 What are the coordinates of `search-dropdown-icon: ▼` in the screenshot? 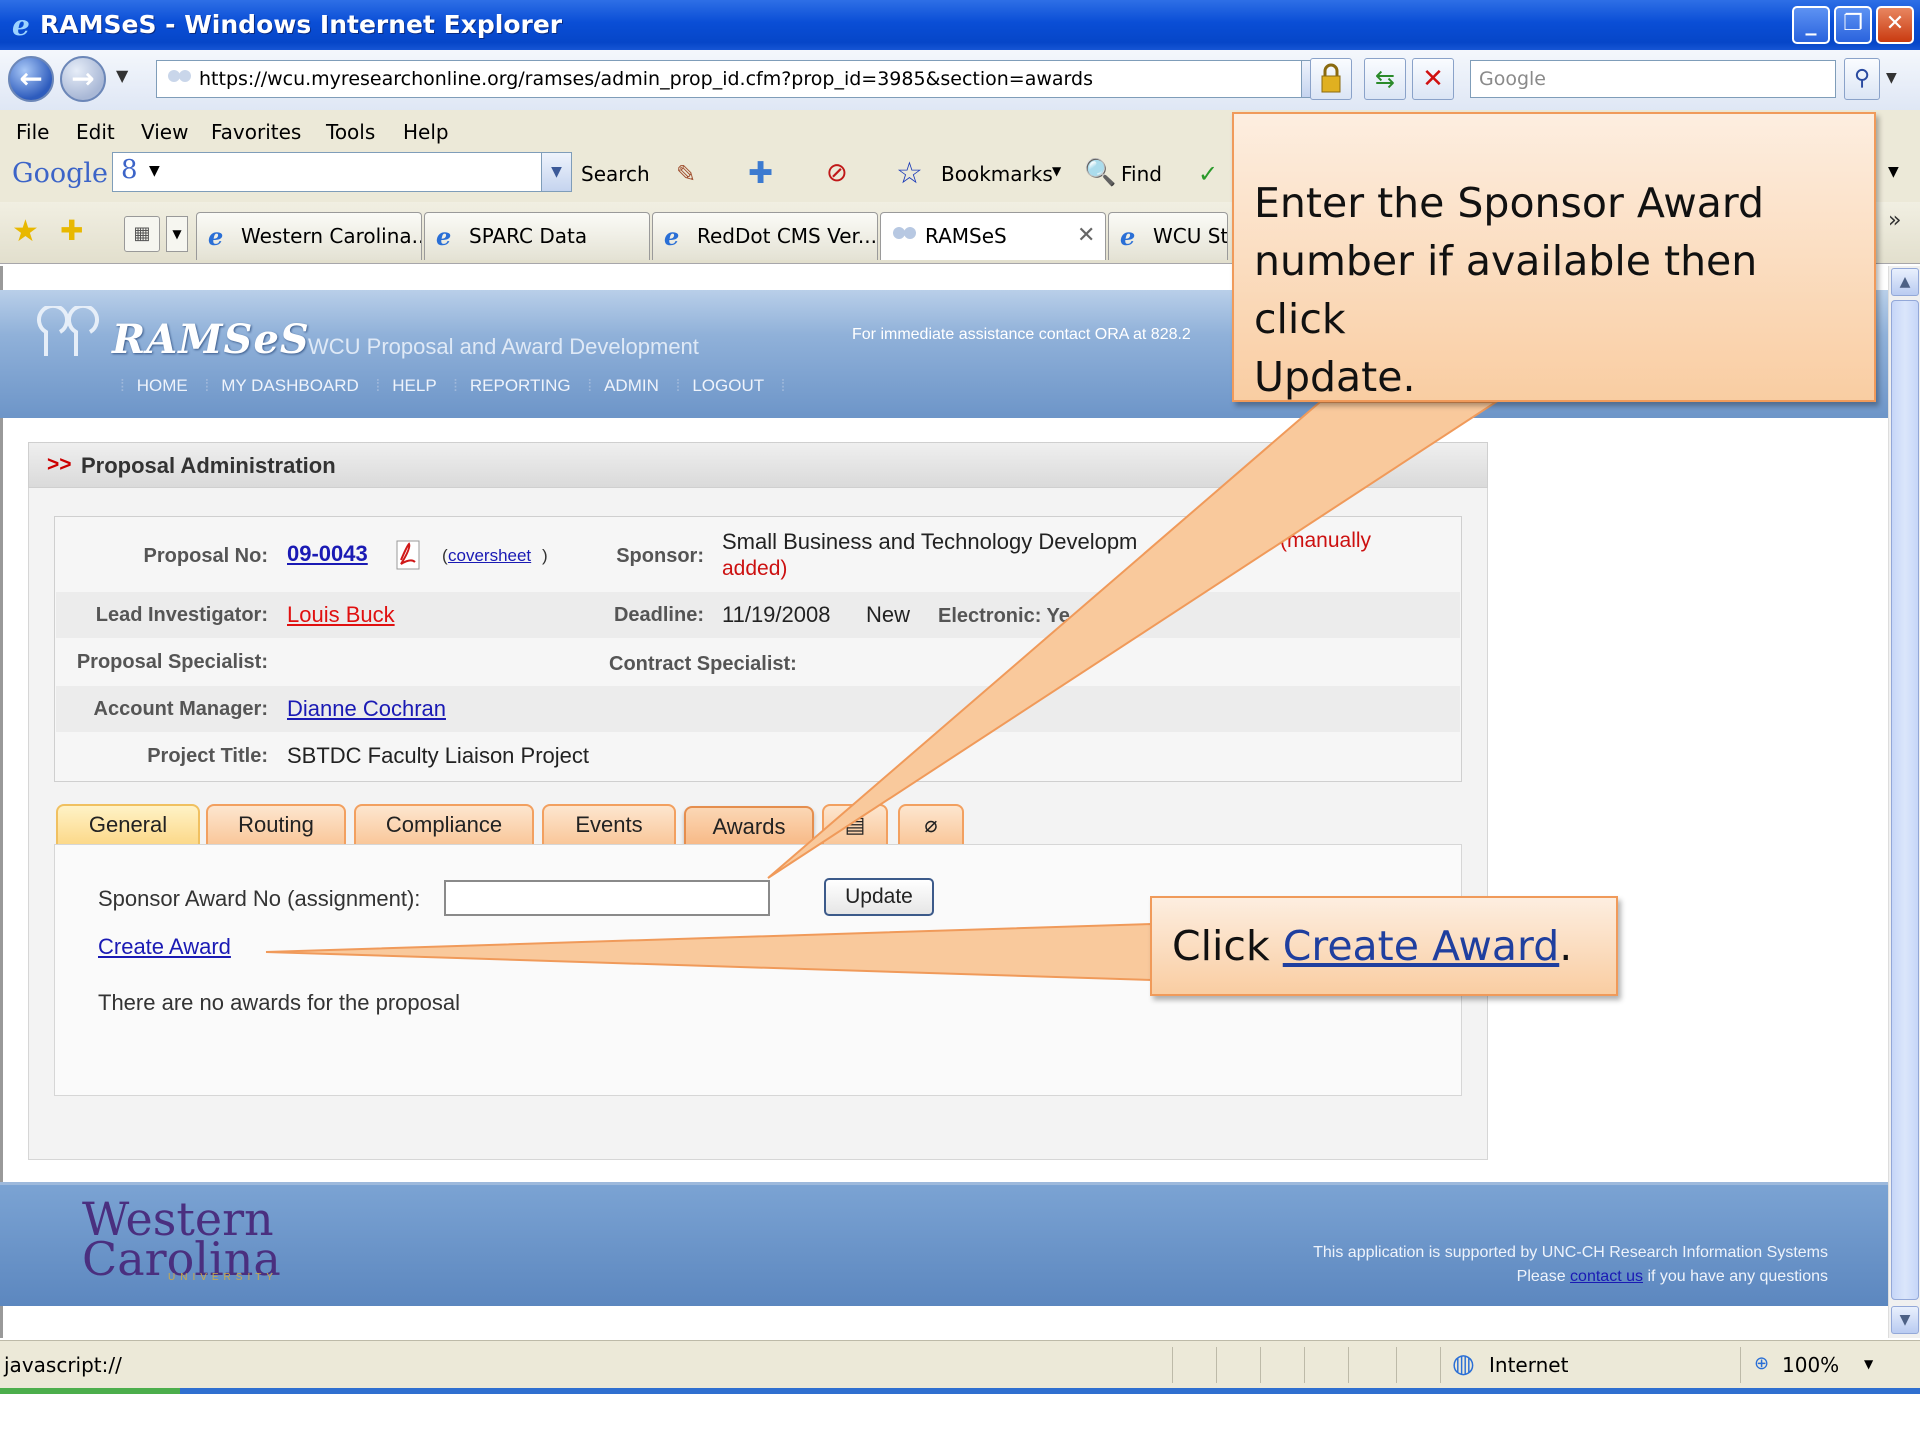 It's located at (1891, 78).